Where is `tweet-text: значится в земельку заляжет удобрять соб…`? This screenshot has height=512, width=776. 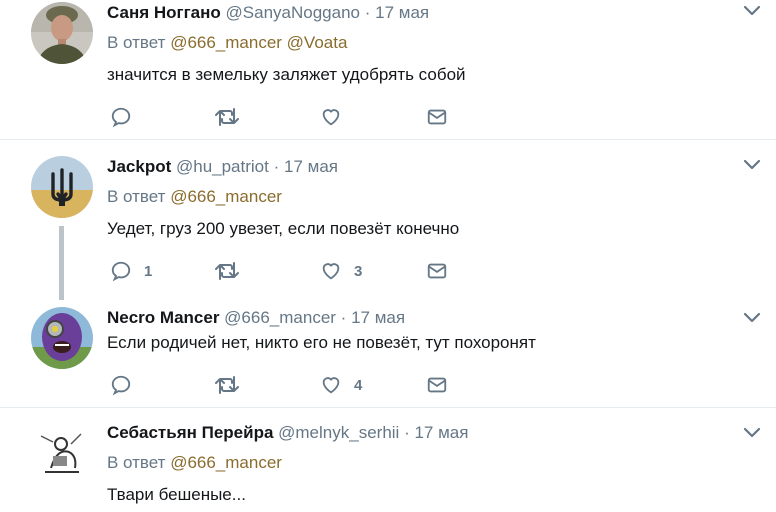
tweet-text: значится в земельку заляжет удобрять соб… is located at coordinates (286, 74).